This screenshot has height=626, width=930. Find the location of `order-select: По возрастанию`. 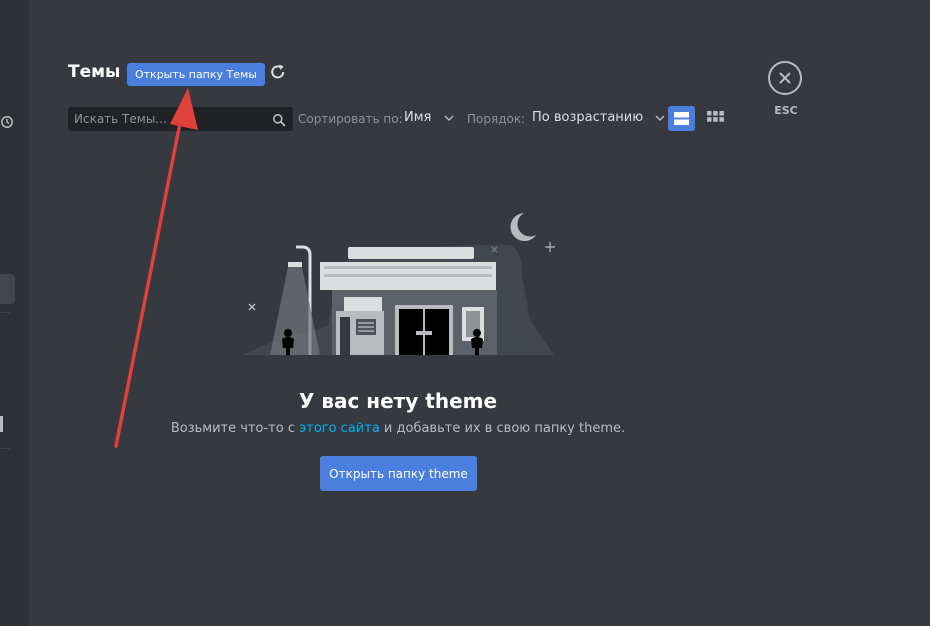

order-select: По возрастанию is located at coordinates (598, 117).